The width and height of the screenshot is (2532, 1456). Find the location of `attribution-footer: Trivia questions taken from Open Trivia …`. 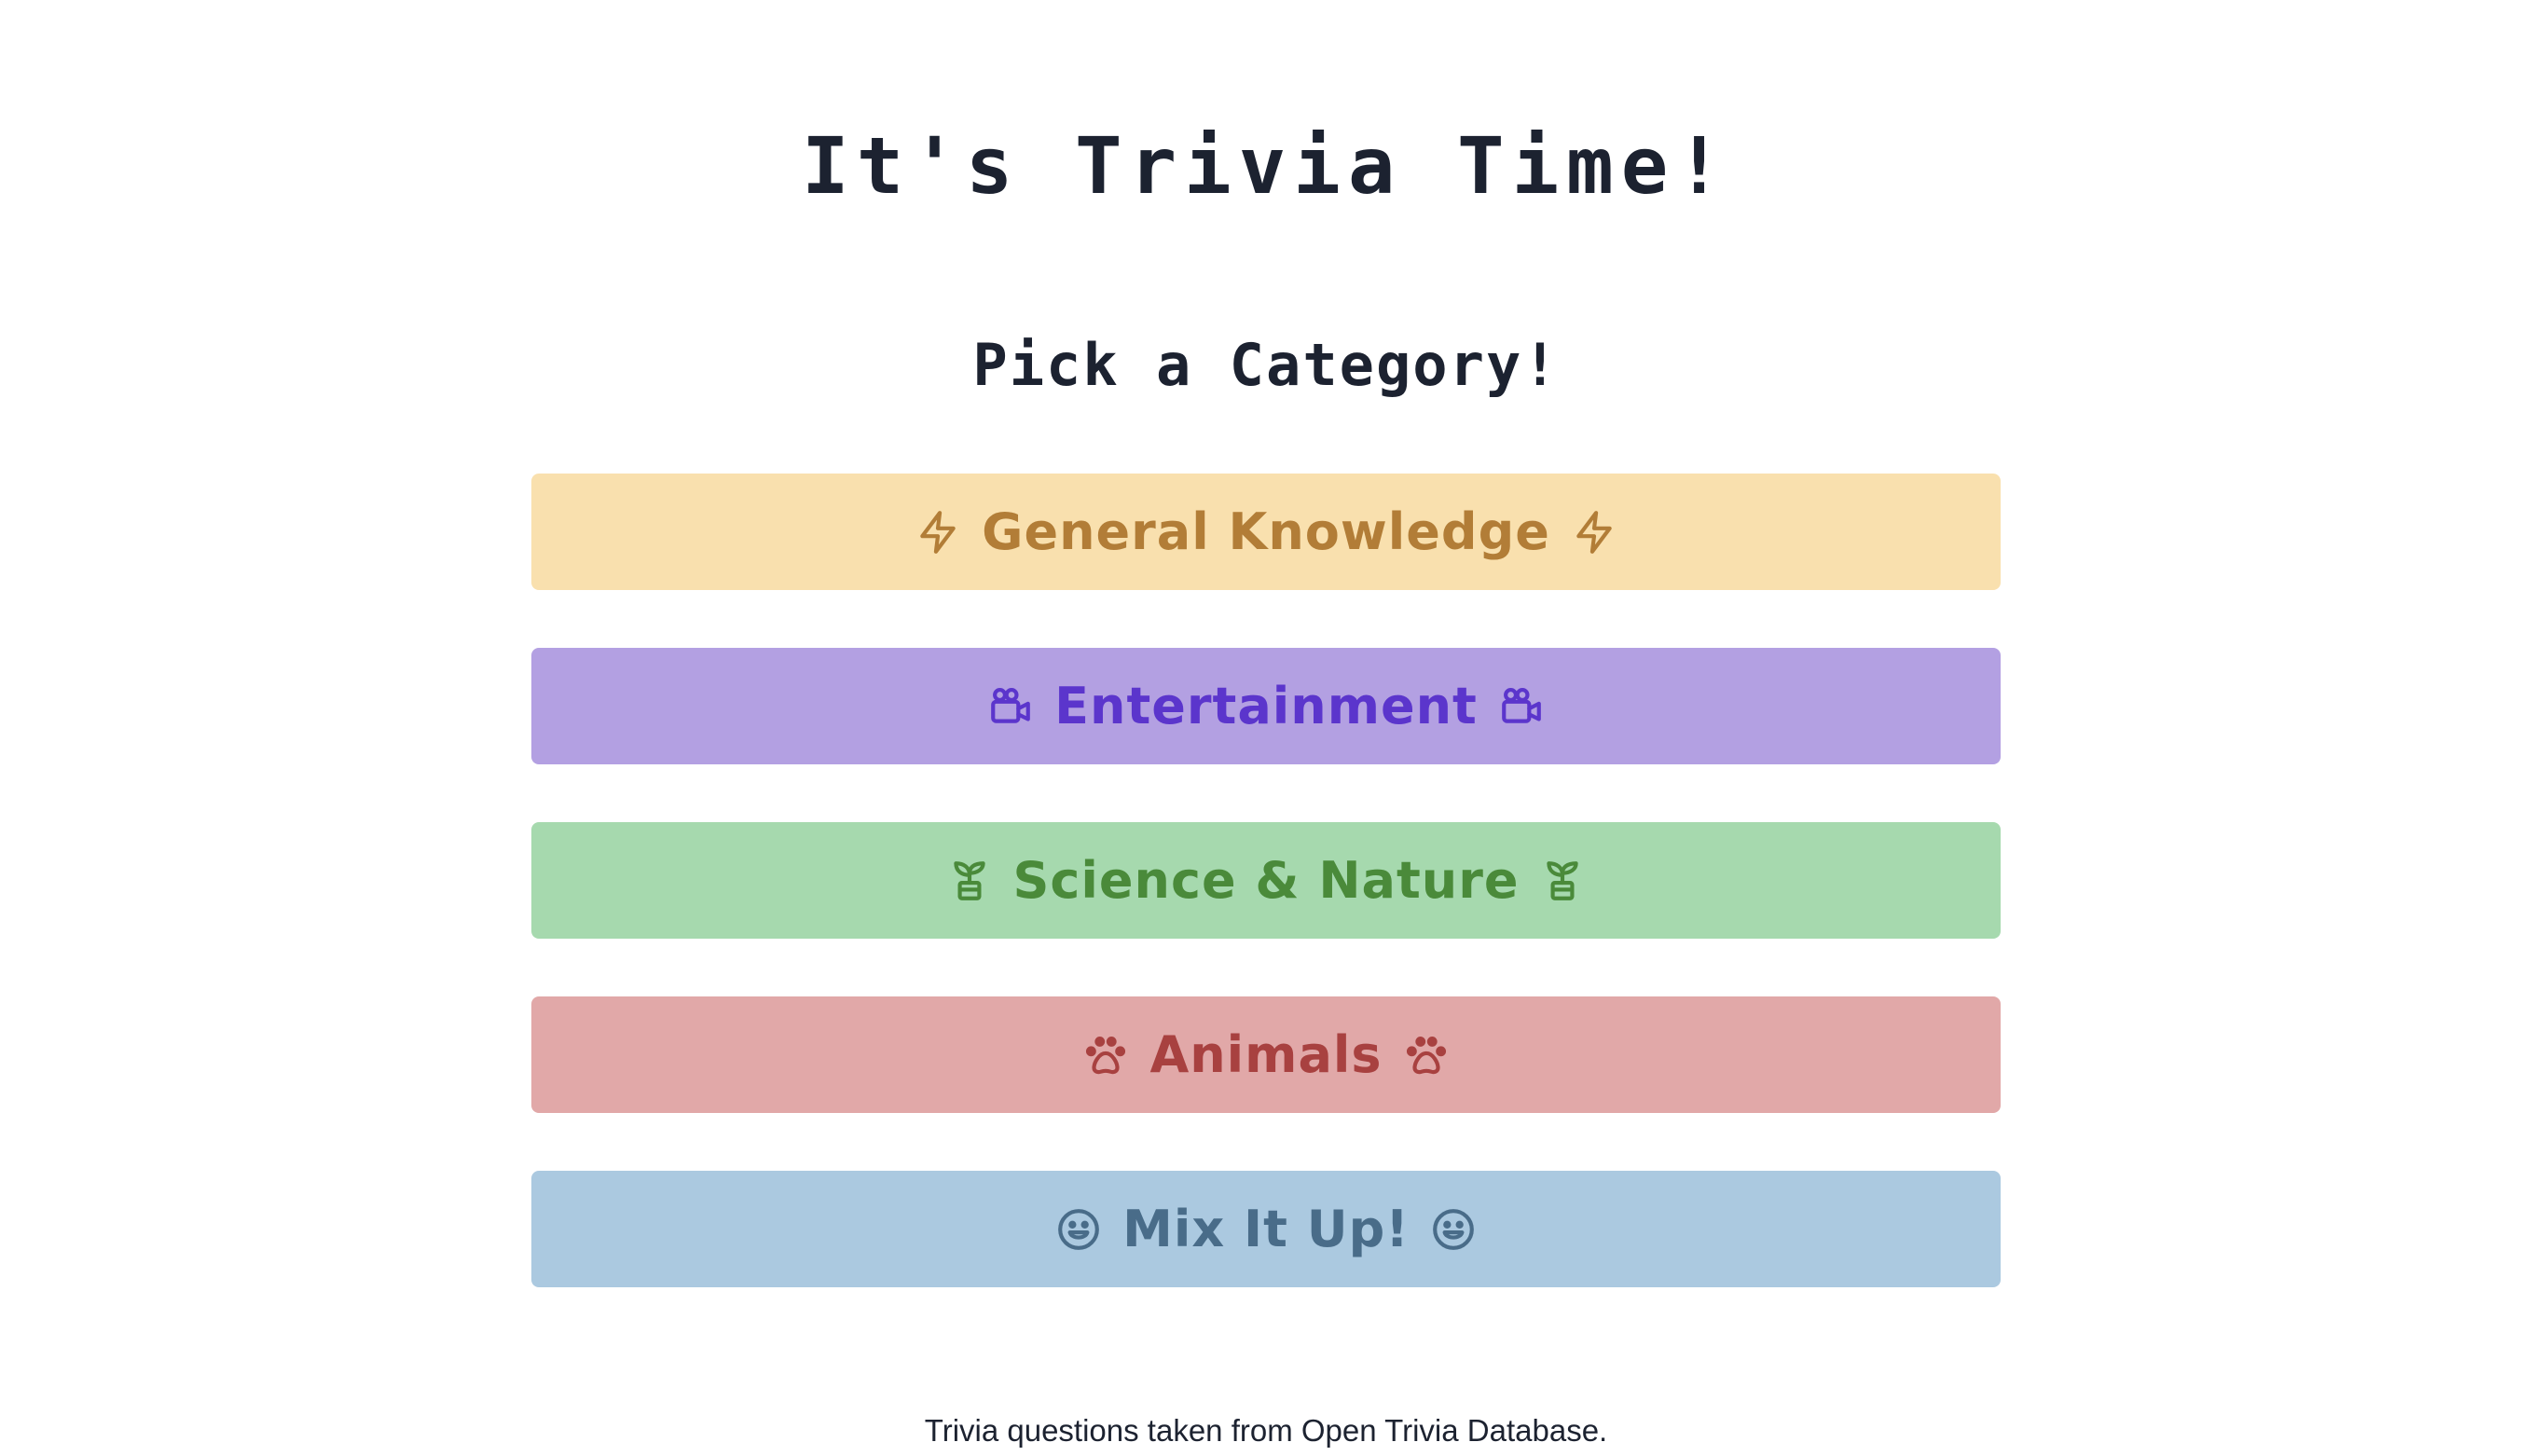

attribution-footer: Trivia questions taken from Open Trivia … is located at coordinates (1266, 1431).